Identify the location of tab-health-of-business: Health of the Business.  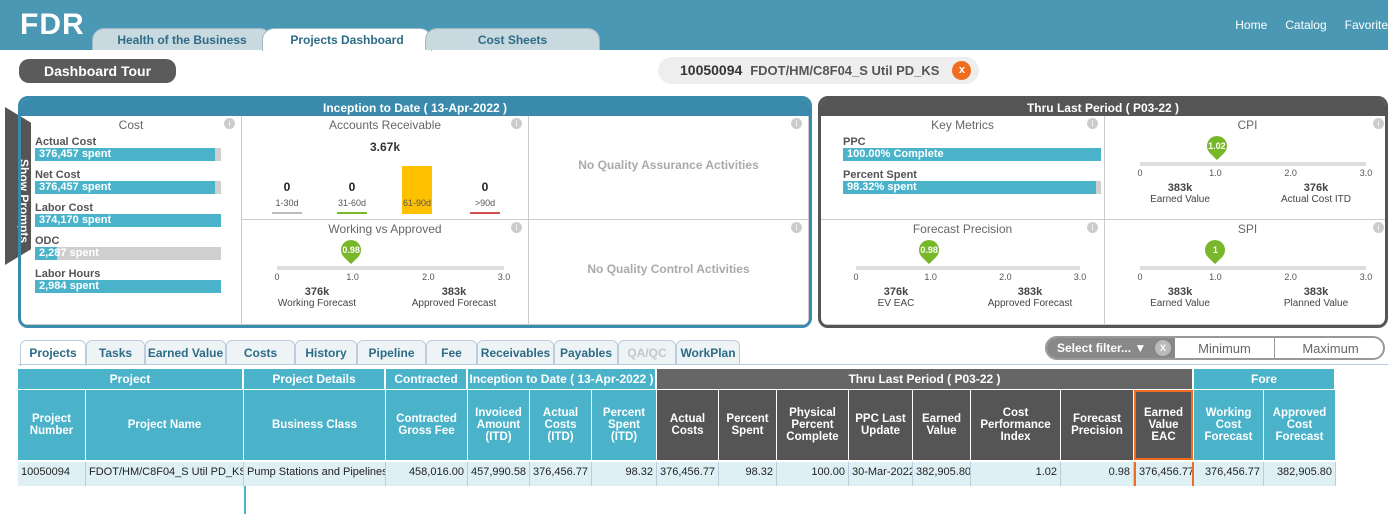
(182, 39).